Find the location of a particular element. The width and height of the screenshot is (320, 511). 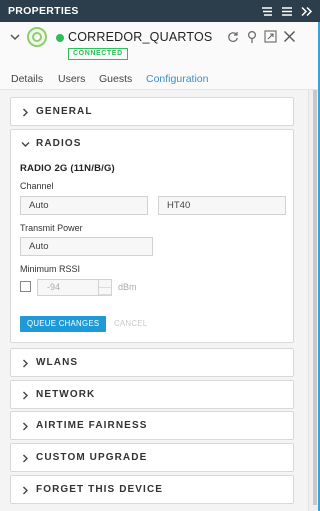

radio-subheading: RADIO 2G (11N/B/G) is located at coordinates (67, 168).